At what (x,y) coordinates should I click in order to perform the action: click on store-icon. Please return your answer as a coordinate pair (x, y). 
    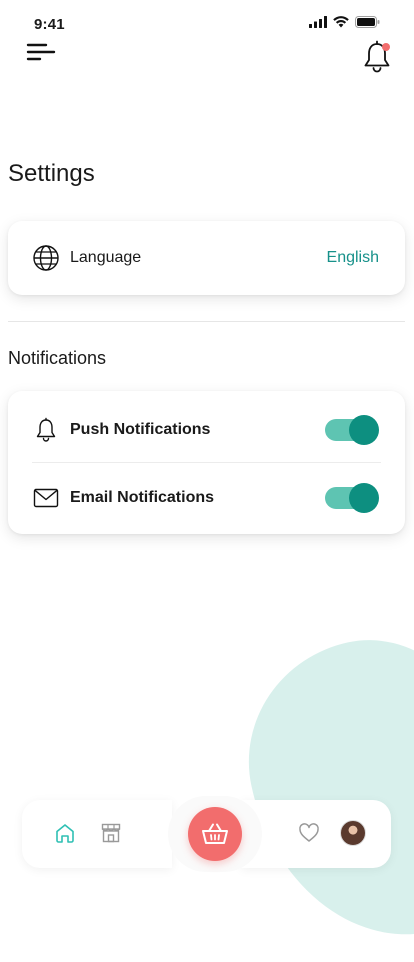
    Looking at the image, I should click on (111, 833).